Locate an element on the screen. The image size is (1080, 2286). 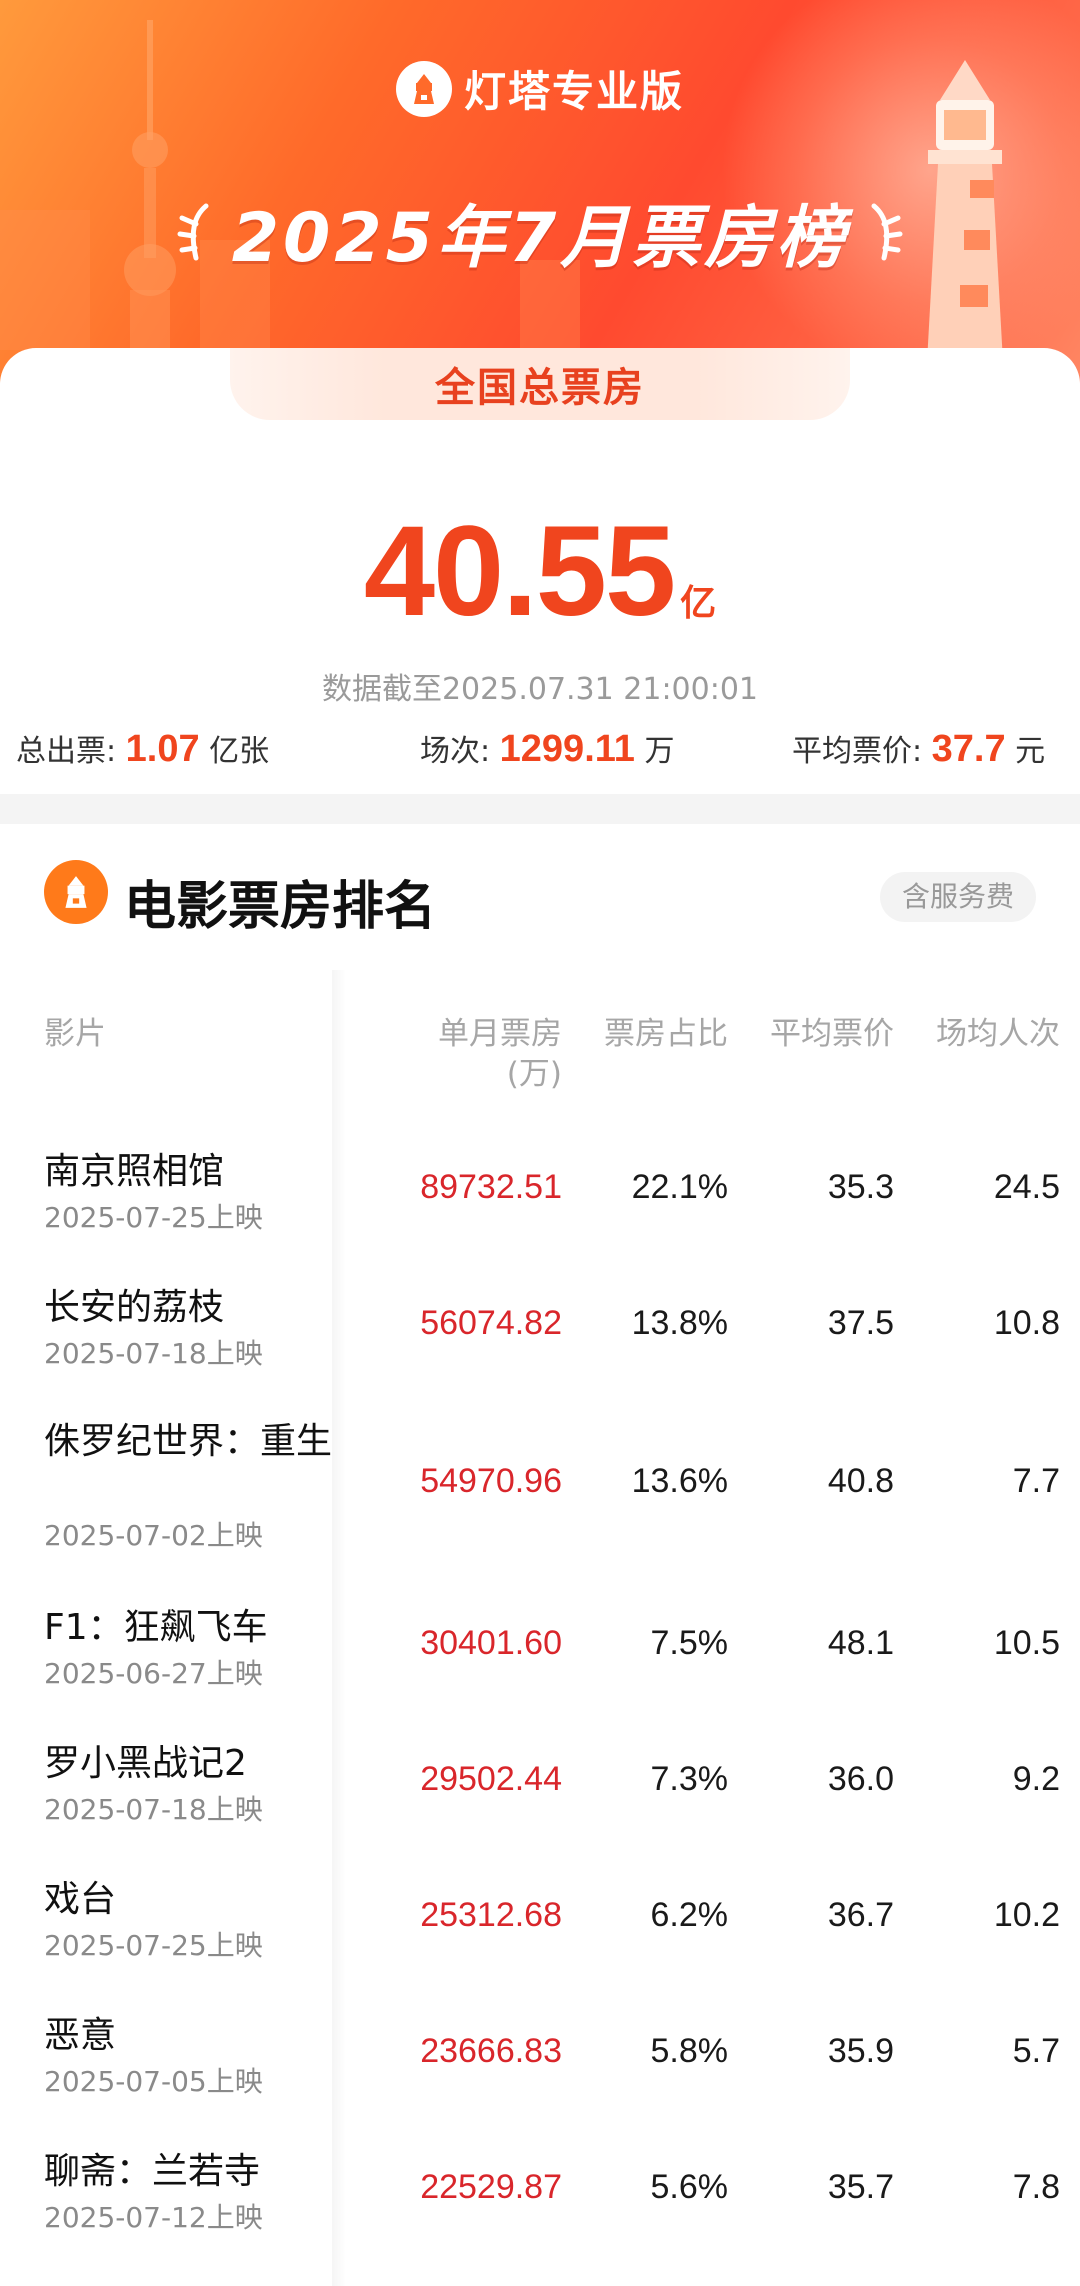
avg-attendance-value: 5.7 is located at coordinates (1036, 2051).